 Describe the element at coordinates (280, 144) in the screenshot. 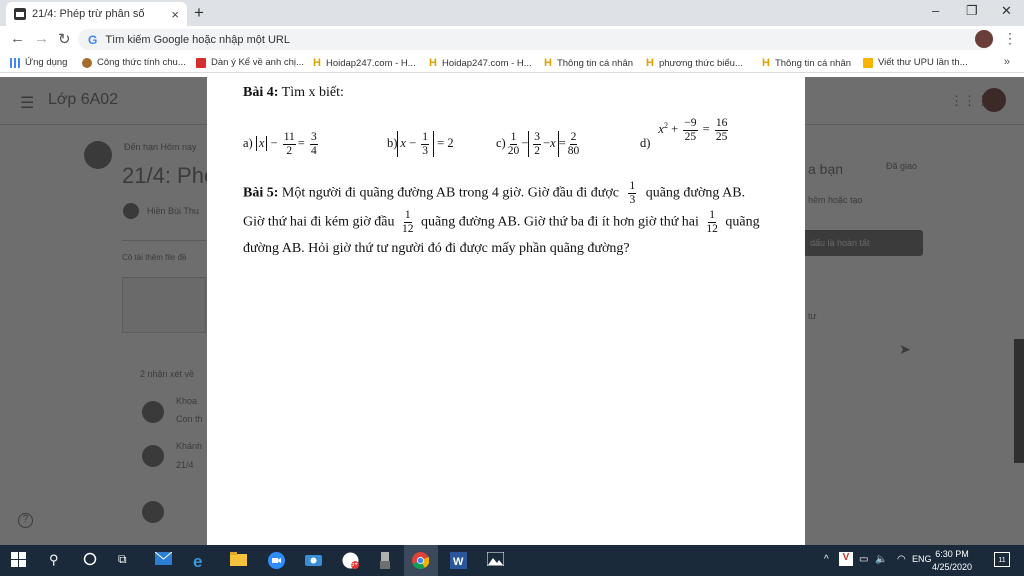

I see `equation-a: a) x − 11 2 = 34` at that location.